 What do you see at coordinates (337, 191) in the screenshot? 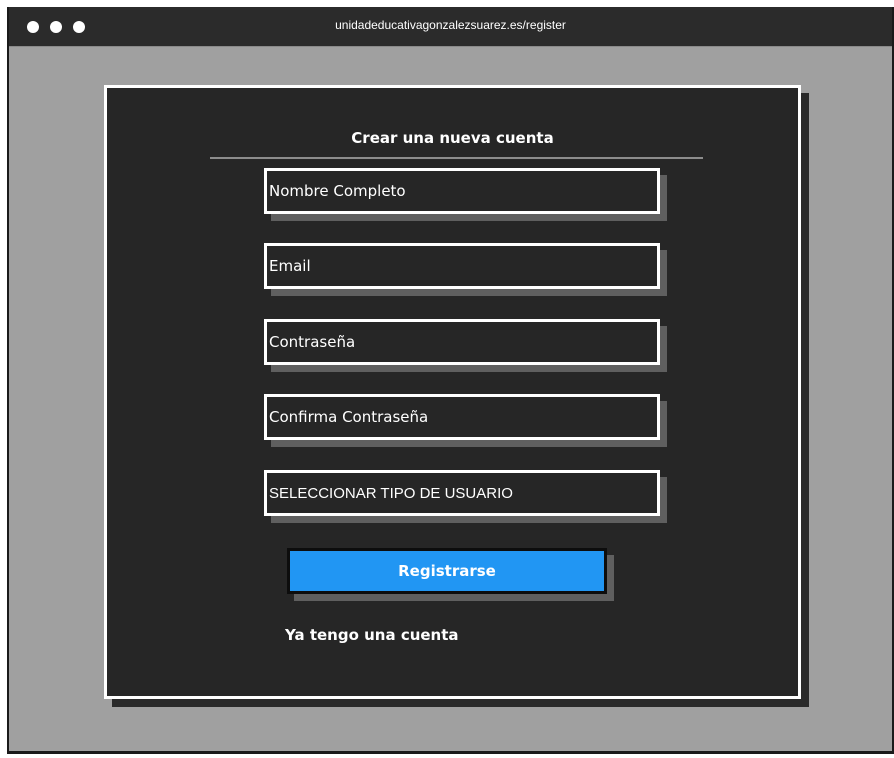
I see `full-name-placeholder: Nombre Completo` at bounding box center [337, 191].